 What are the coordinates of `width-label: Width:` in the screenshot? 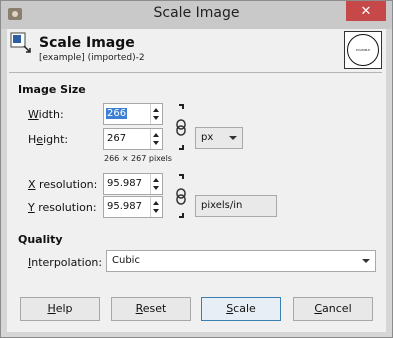 It's located at (46, 114).